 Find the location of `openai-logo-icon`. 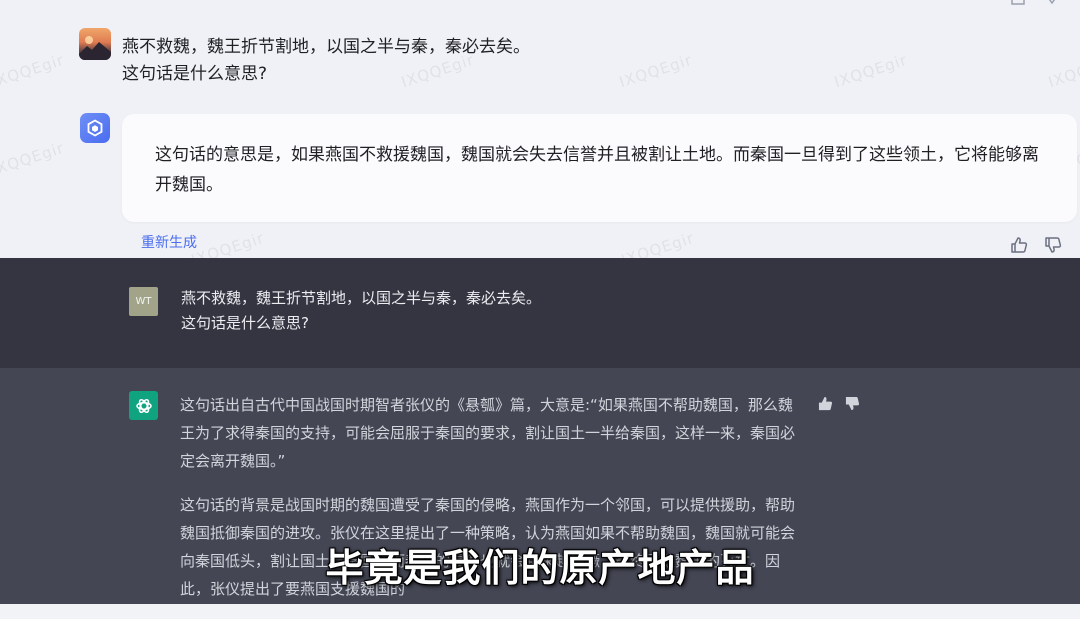

openai-logo-icon is located at coordinates (143, 405).